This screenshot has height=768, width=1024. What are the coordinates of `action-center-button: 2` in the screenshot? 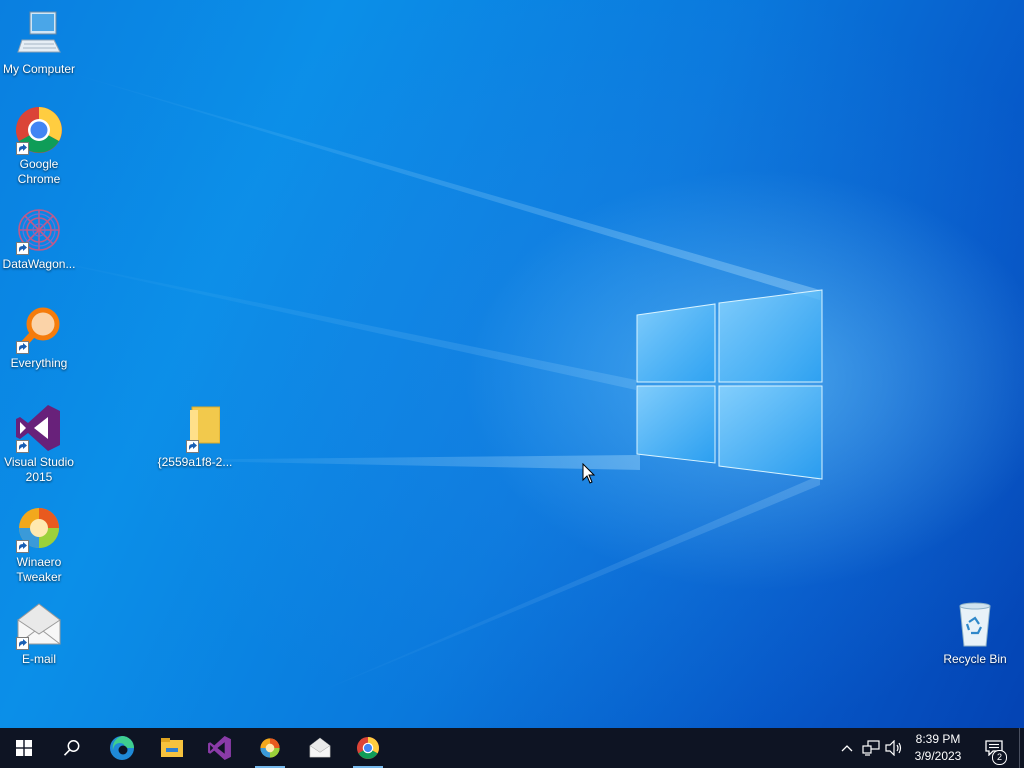 It's located at (994, 748).